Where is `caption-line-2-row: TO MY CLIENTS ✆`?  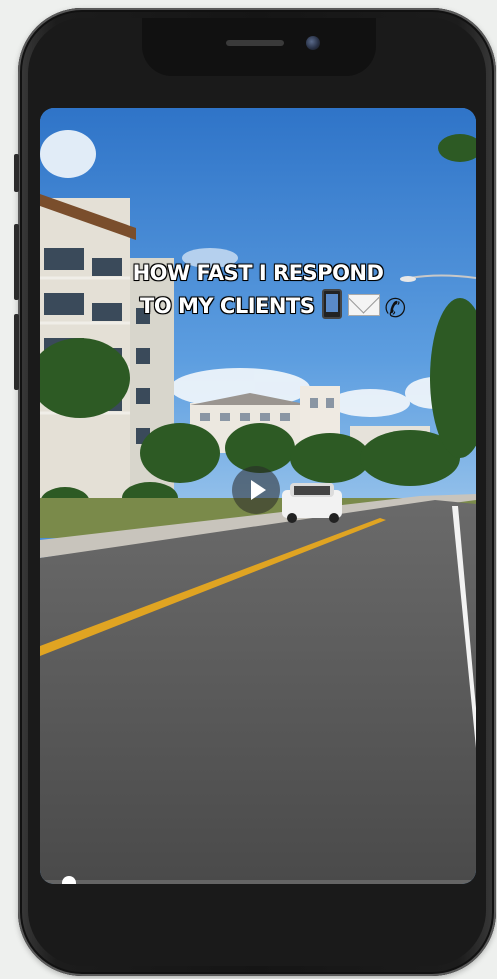
caption-line-2-row: TO MY CLIENTS ✆ is located at coordinates (258, 307).